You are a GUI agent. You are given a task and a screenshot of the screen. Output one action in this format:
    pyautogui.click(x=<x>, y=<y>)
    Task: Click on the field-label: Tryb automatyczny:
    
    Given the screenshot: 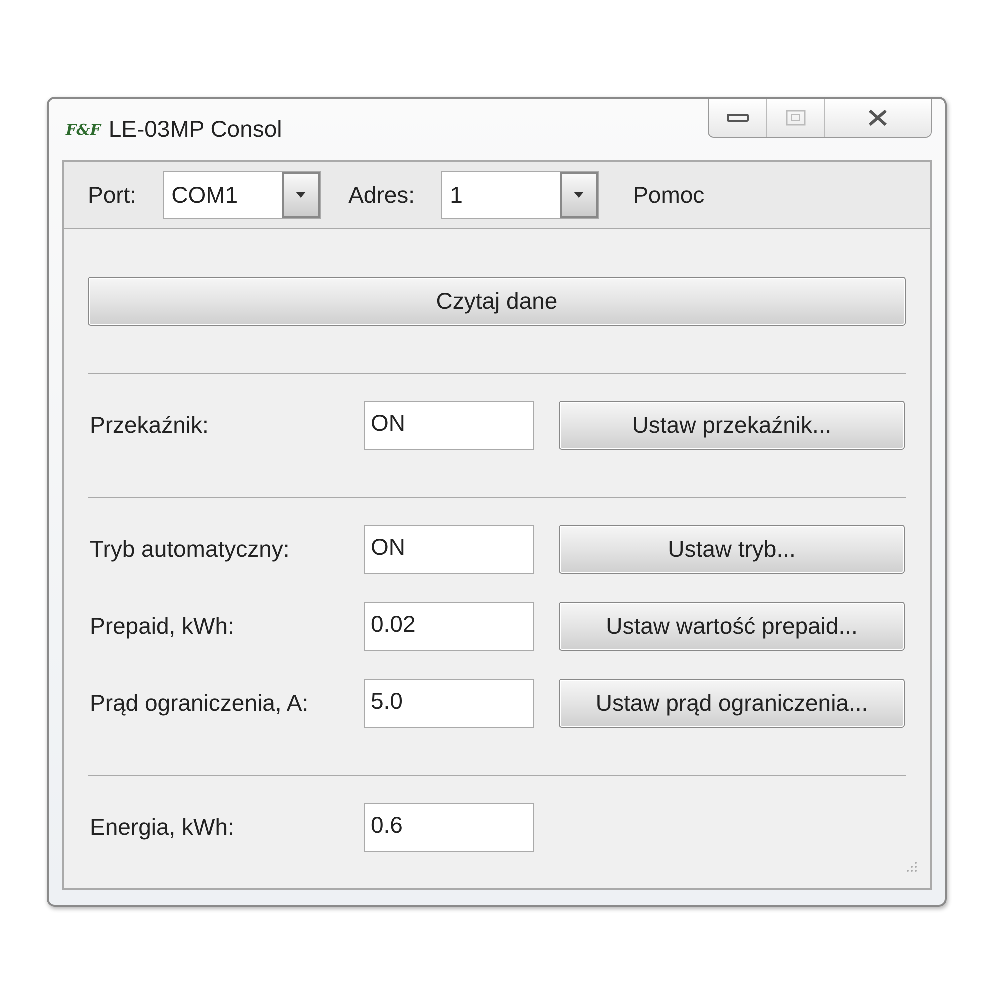 What is the action you would take?
    pyautogui.click(x=190, y=549)
    